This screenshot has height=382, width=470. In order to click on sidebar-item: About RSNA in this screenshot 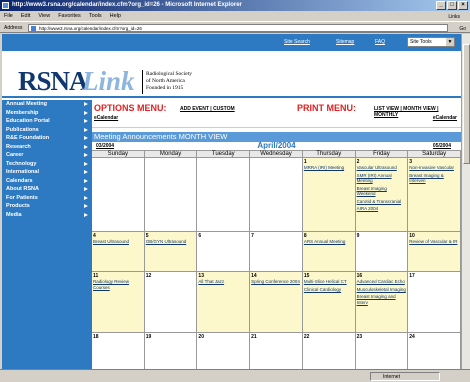, I will do `click(47, 189)`.